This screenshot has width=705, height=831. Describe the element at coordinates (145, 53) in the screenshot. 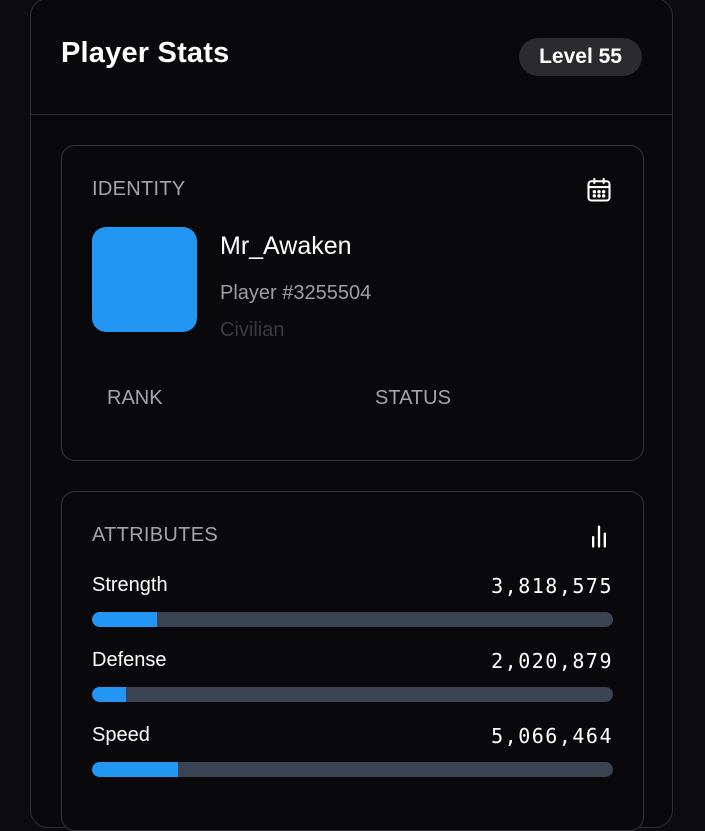

I see `page-title: Player Stats` at that location.